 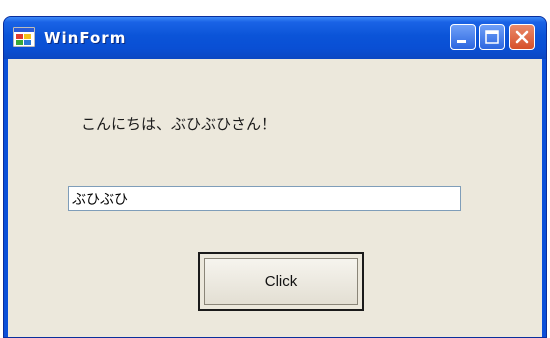 I want to click on click-button: Click, so click(x=281, y=281).